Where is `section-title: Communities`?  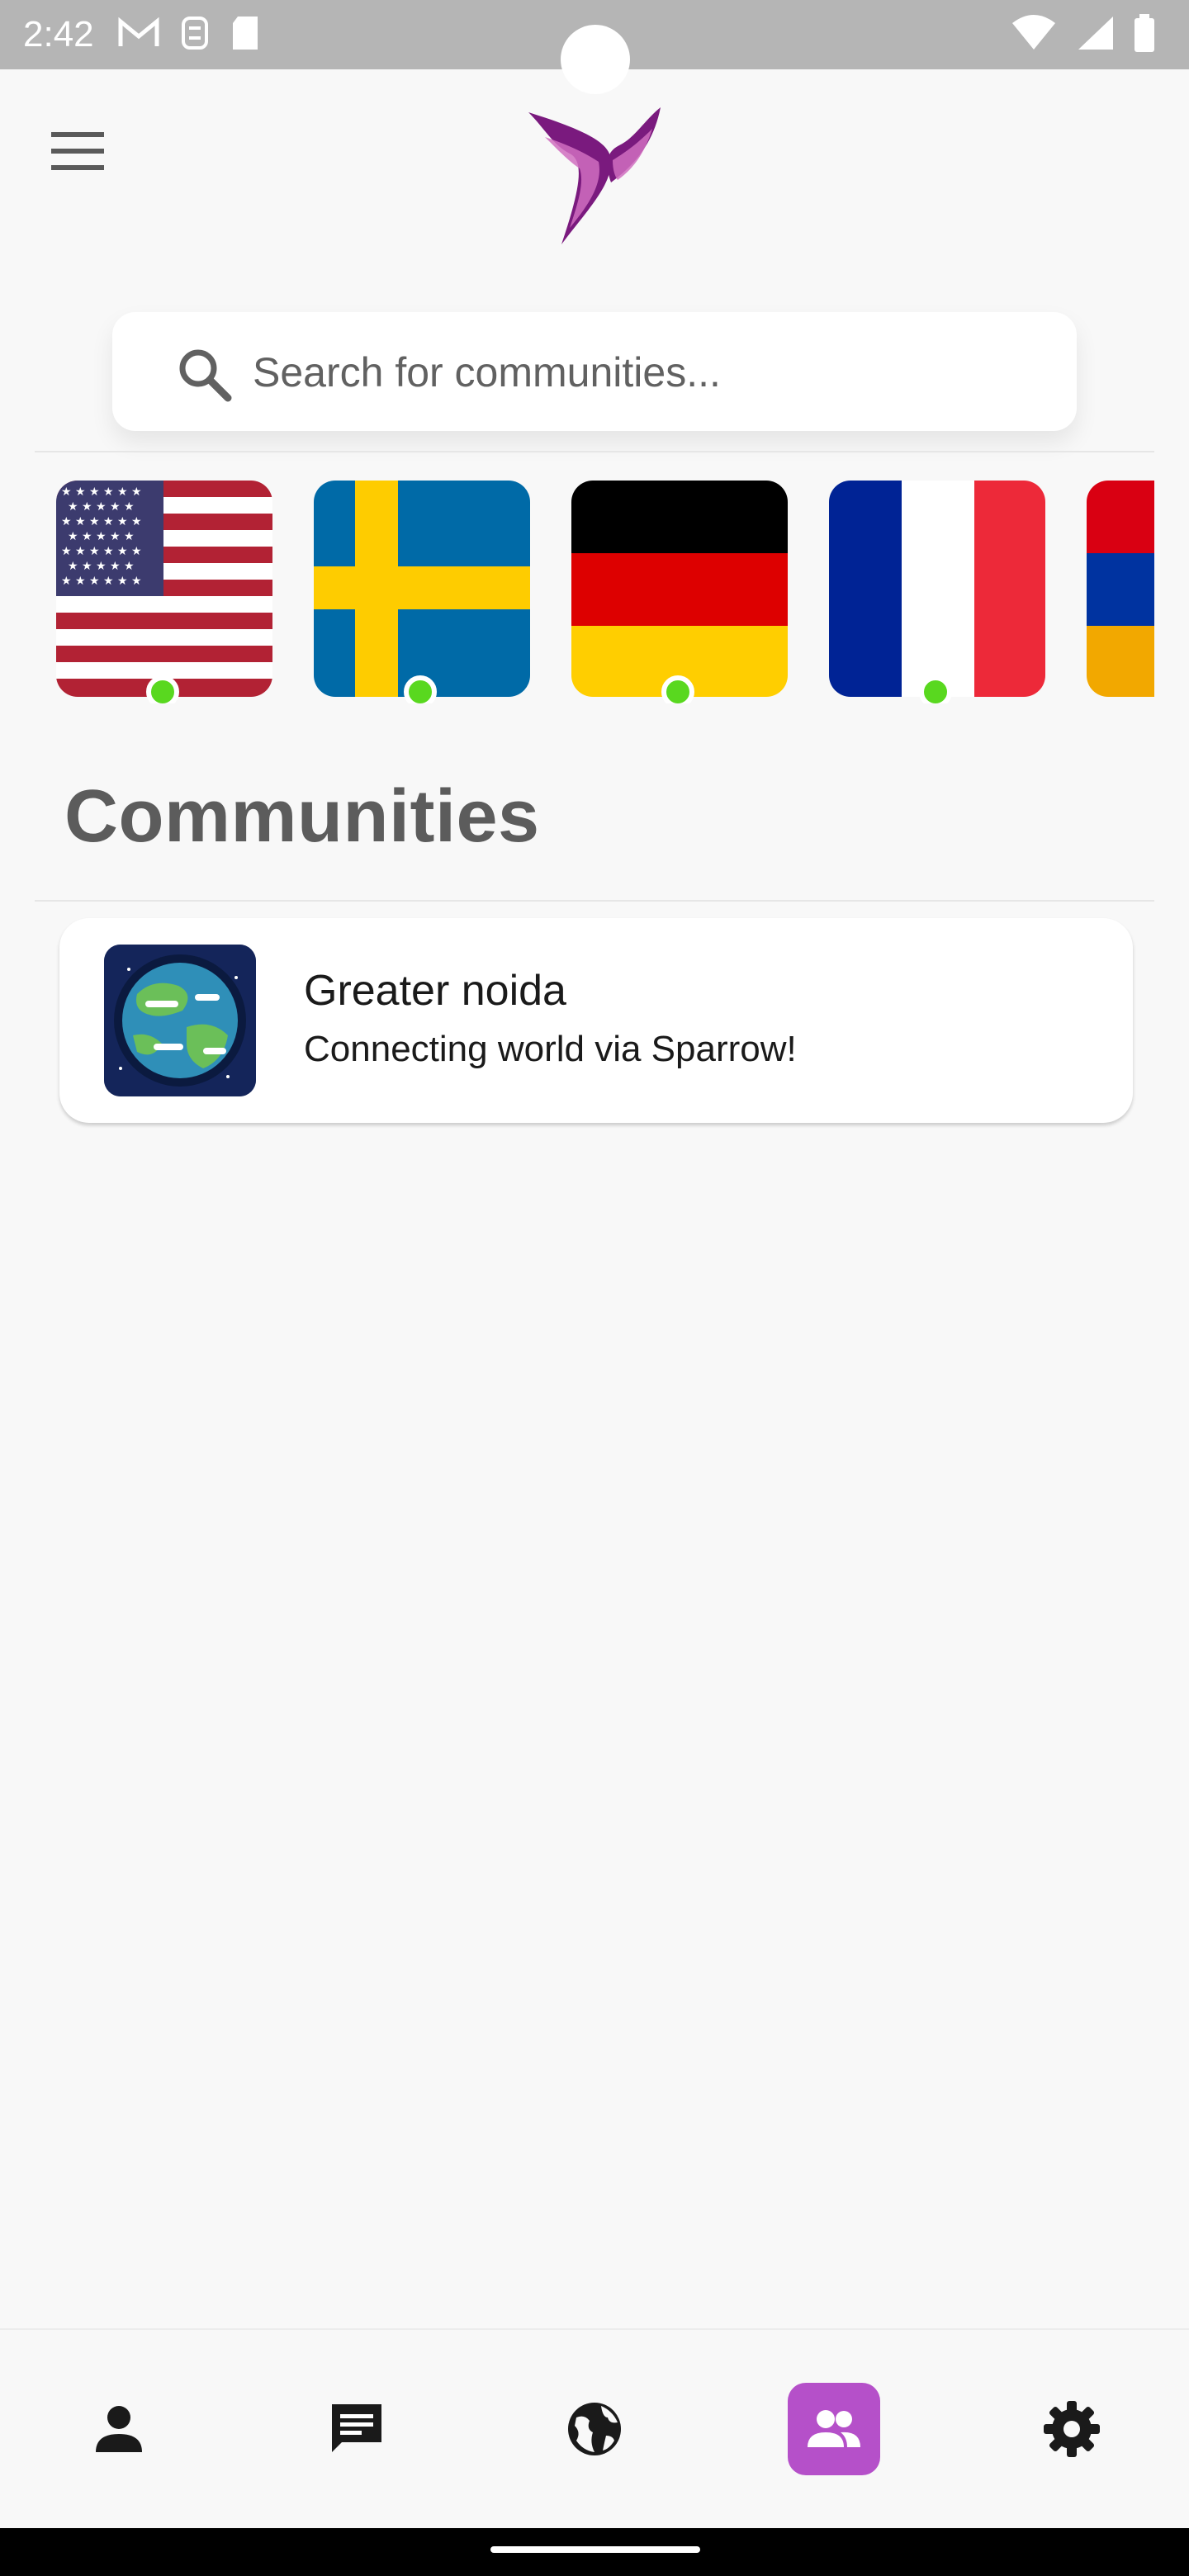 section-title: Communities is located at coordinates (302, 816).